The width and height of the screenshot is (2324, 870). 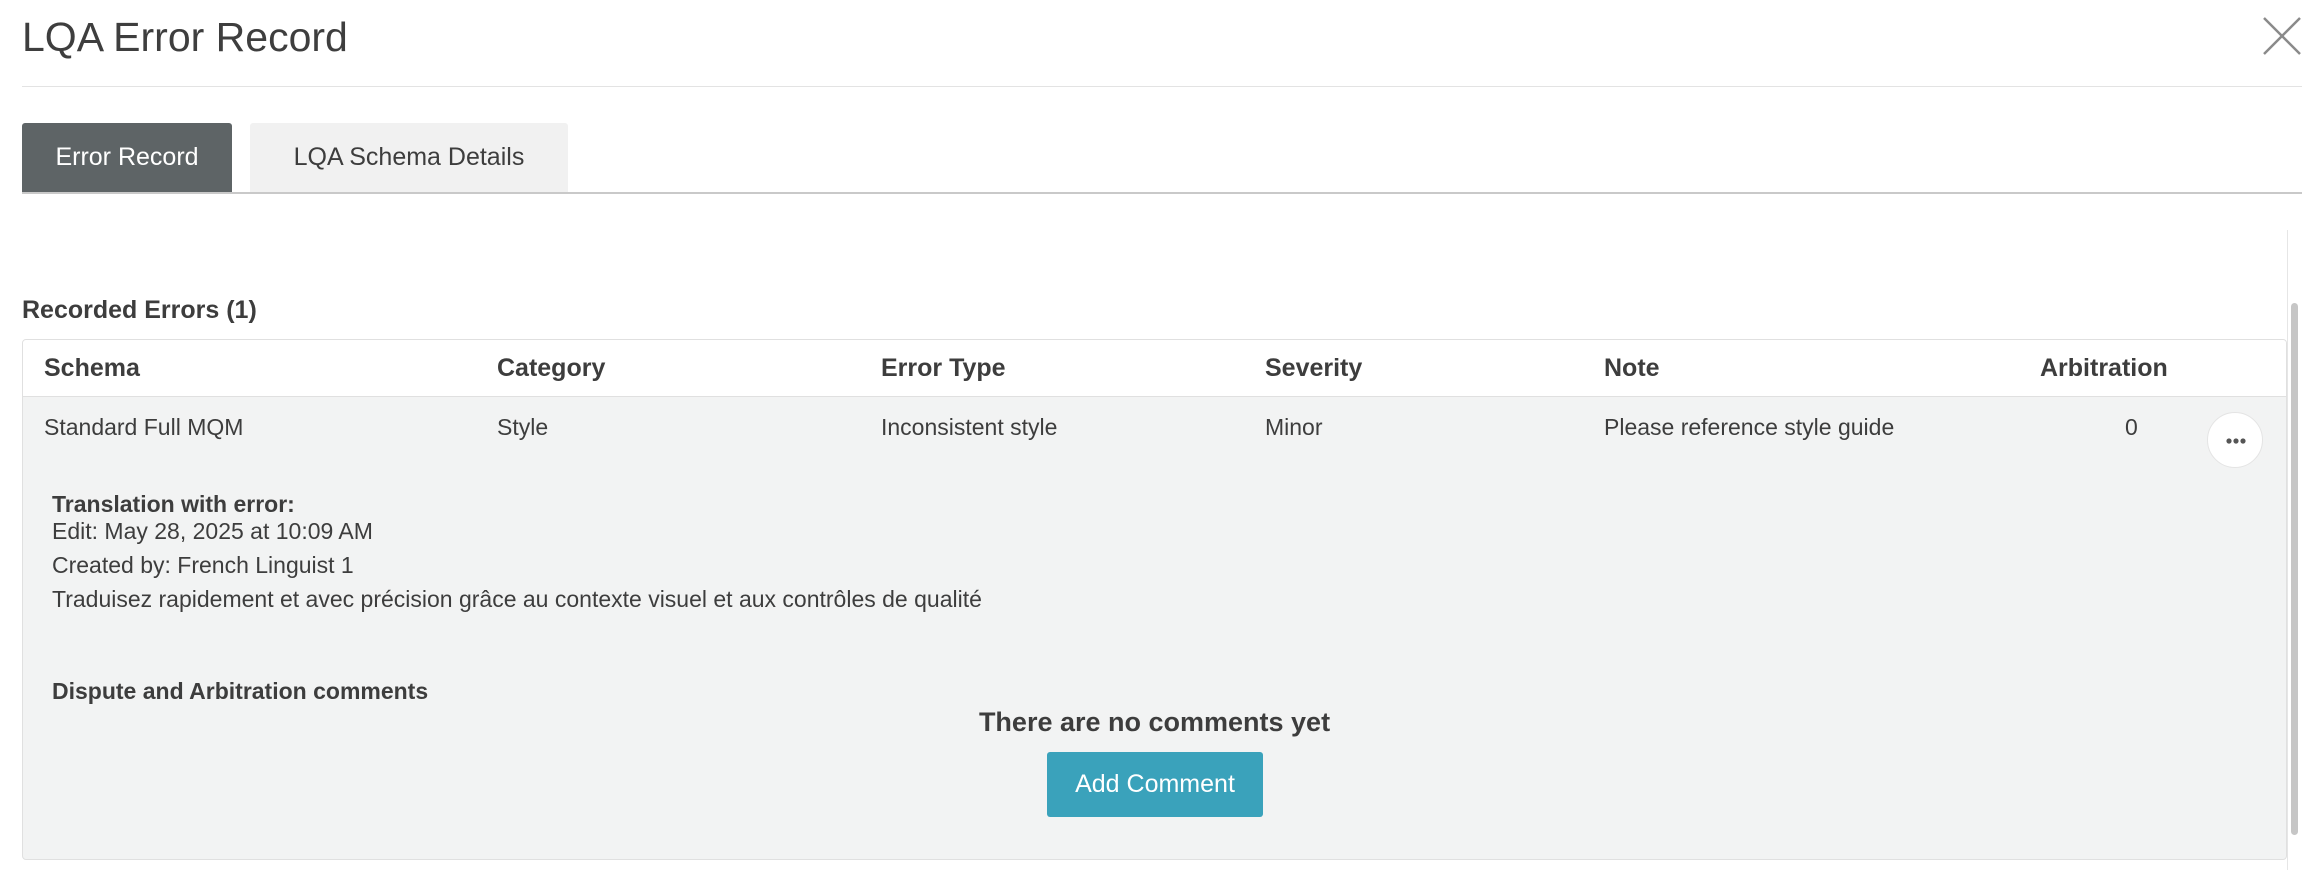 I want to click on created-by: Created by: French Linguist 1, so click(x=203, y=565).